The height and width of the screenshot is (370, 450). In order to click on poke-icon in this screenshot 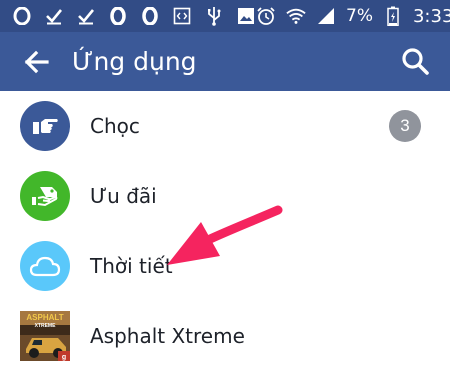, I will do `click(45, 126)`.